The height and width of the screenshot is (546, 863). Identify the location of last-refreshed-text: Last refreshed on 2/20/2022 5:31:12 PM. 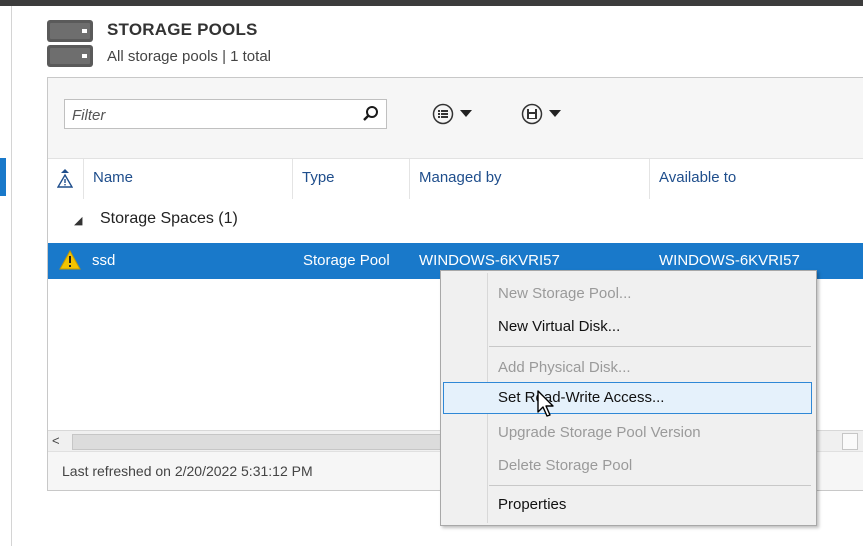
(187, 471).